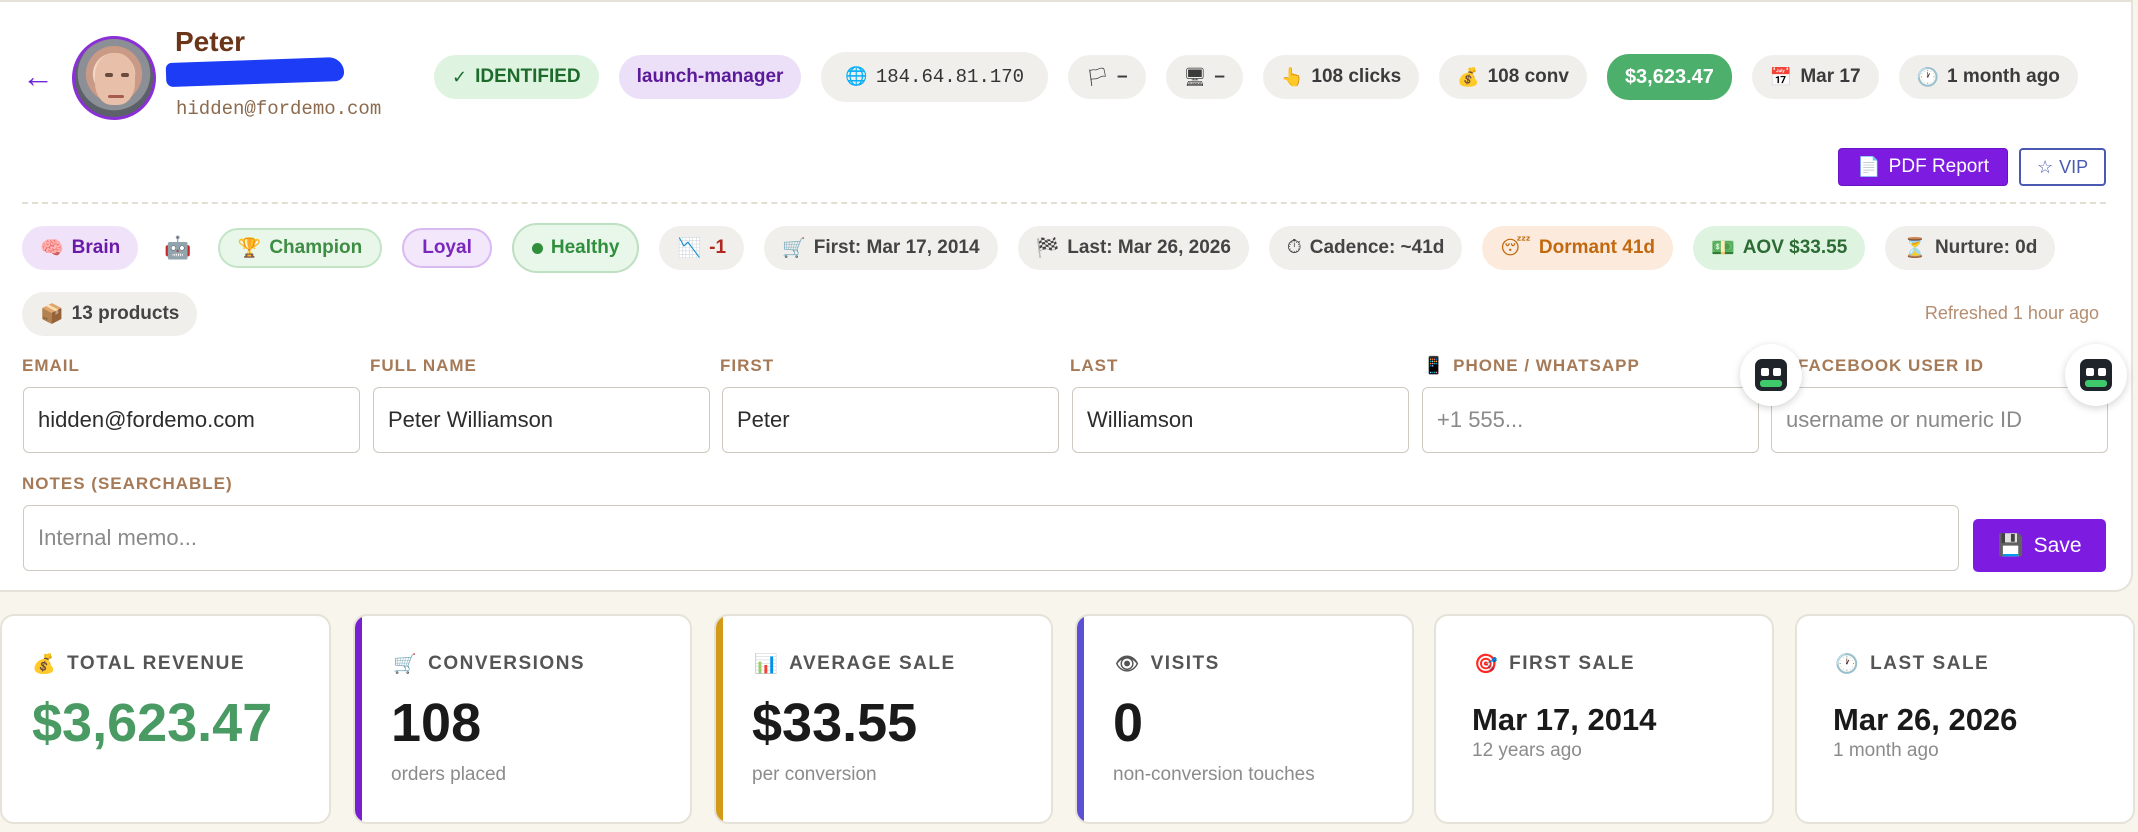  I want to click on hourglass-icon: ⏳, so click(1915, 248).